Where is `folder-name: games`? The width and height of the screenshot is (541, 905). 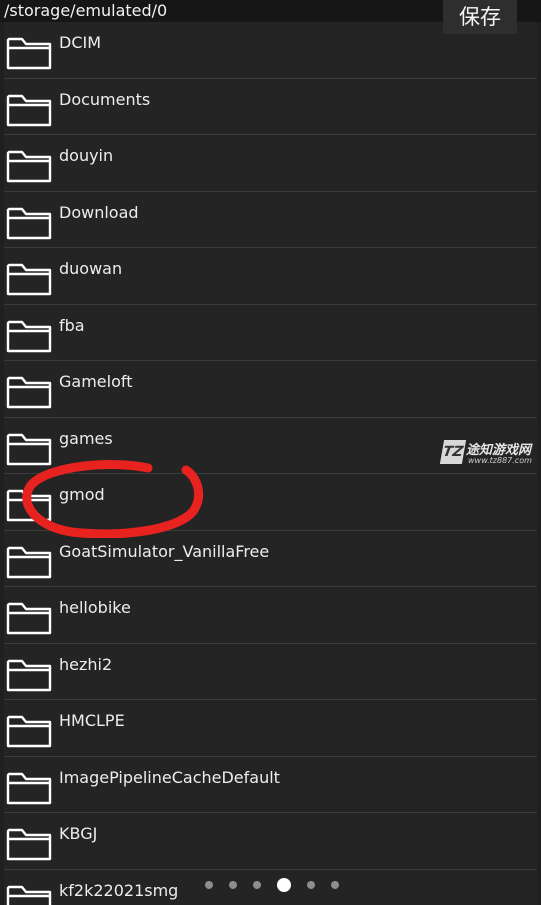
folder-name: games is located at coordinates (86, 438).